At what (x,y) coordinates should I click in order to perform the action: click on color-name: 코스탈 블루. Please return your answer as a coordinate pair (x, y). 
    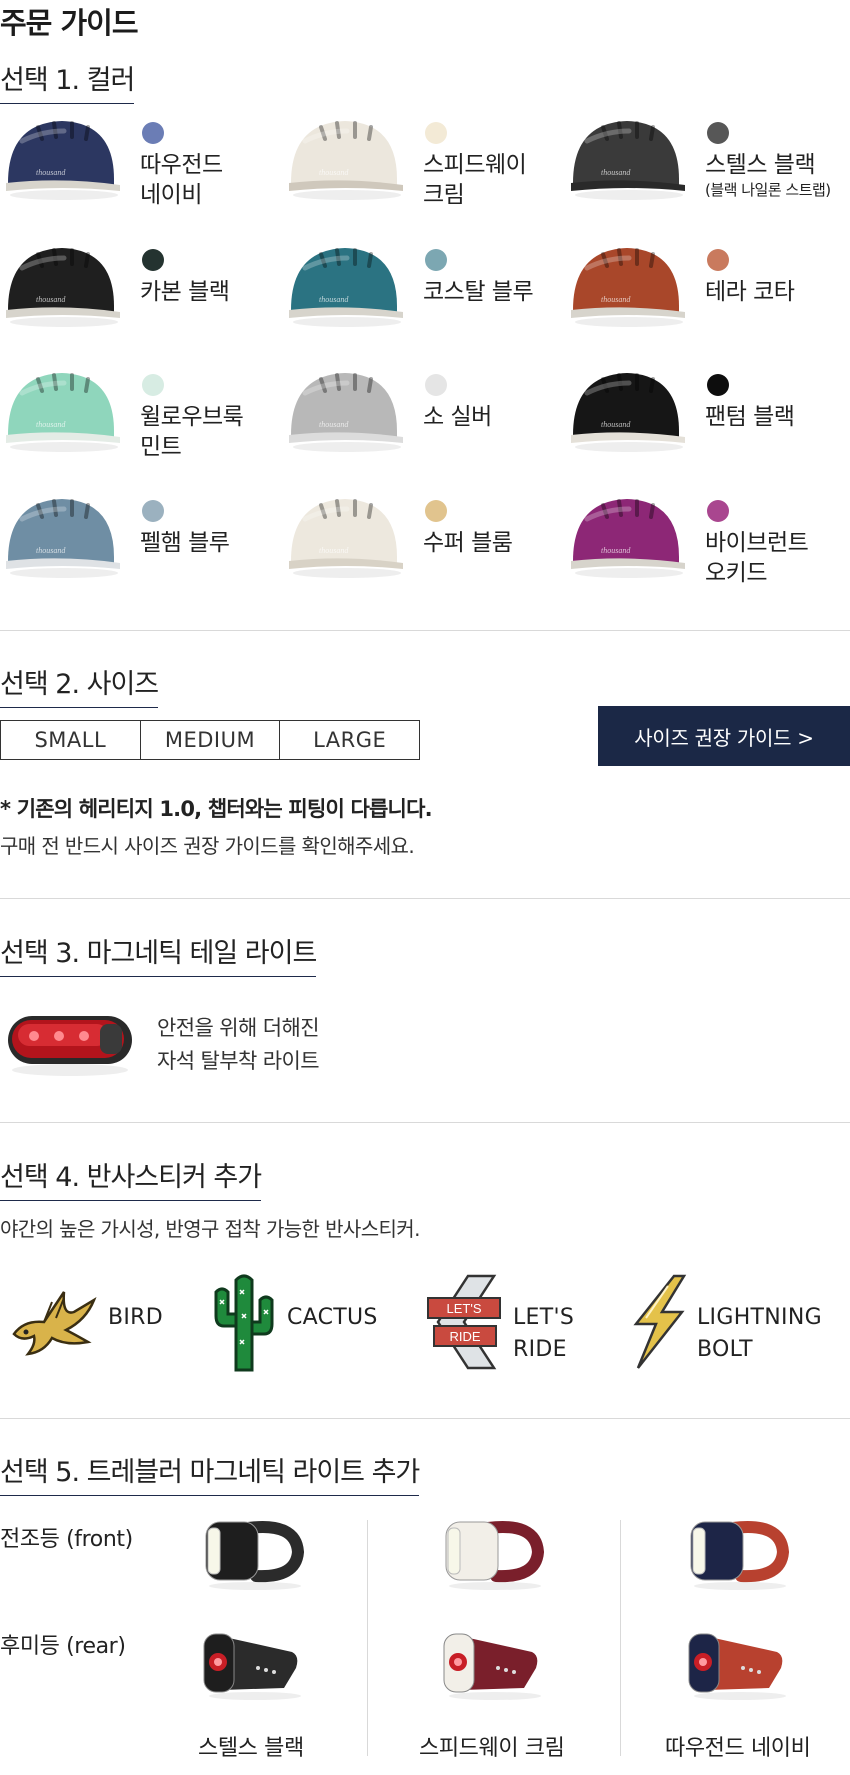
    Looking at the image, I should click on (478, 292).